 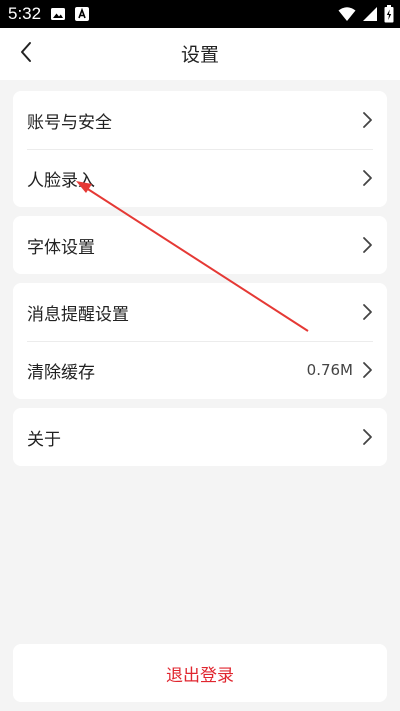 I want to click on settings-item-label: 人脸录入, so click(x=61, y=180).